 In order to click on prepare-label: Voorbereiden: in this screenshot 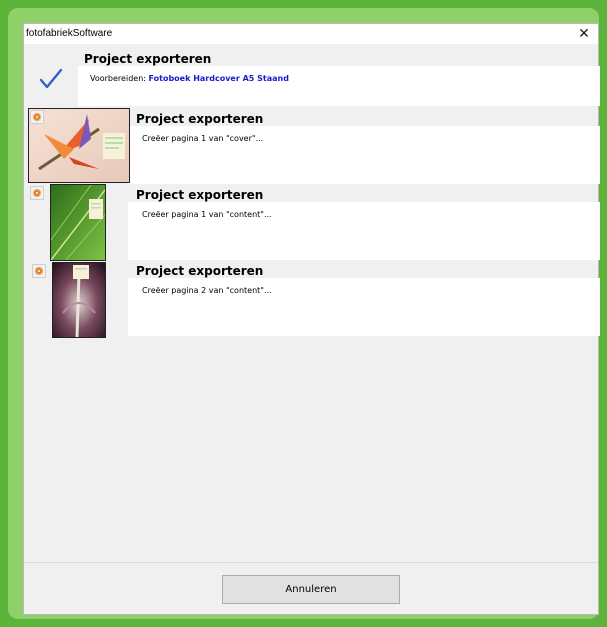, I will do `click(119, 78)`.